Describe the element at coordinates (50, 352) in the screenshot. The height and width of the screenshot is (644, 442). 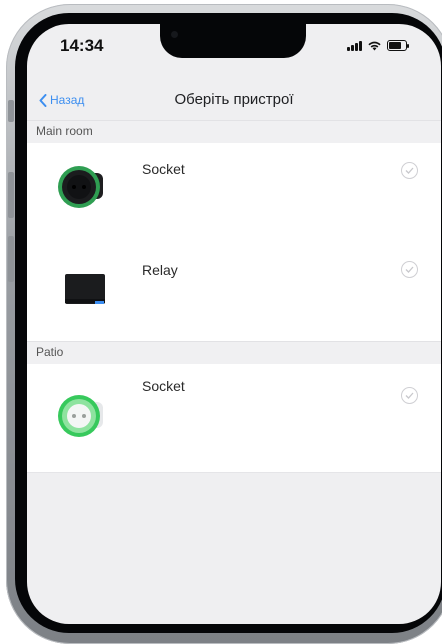
I see `section-header-label: Patio` at that location.